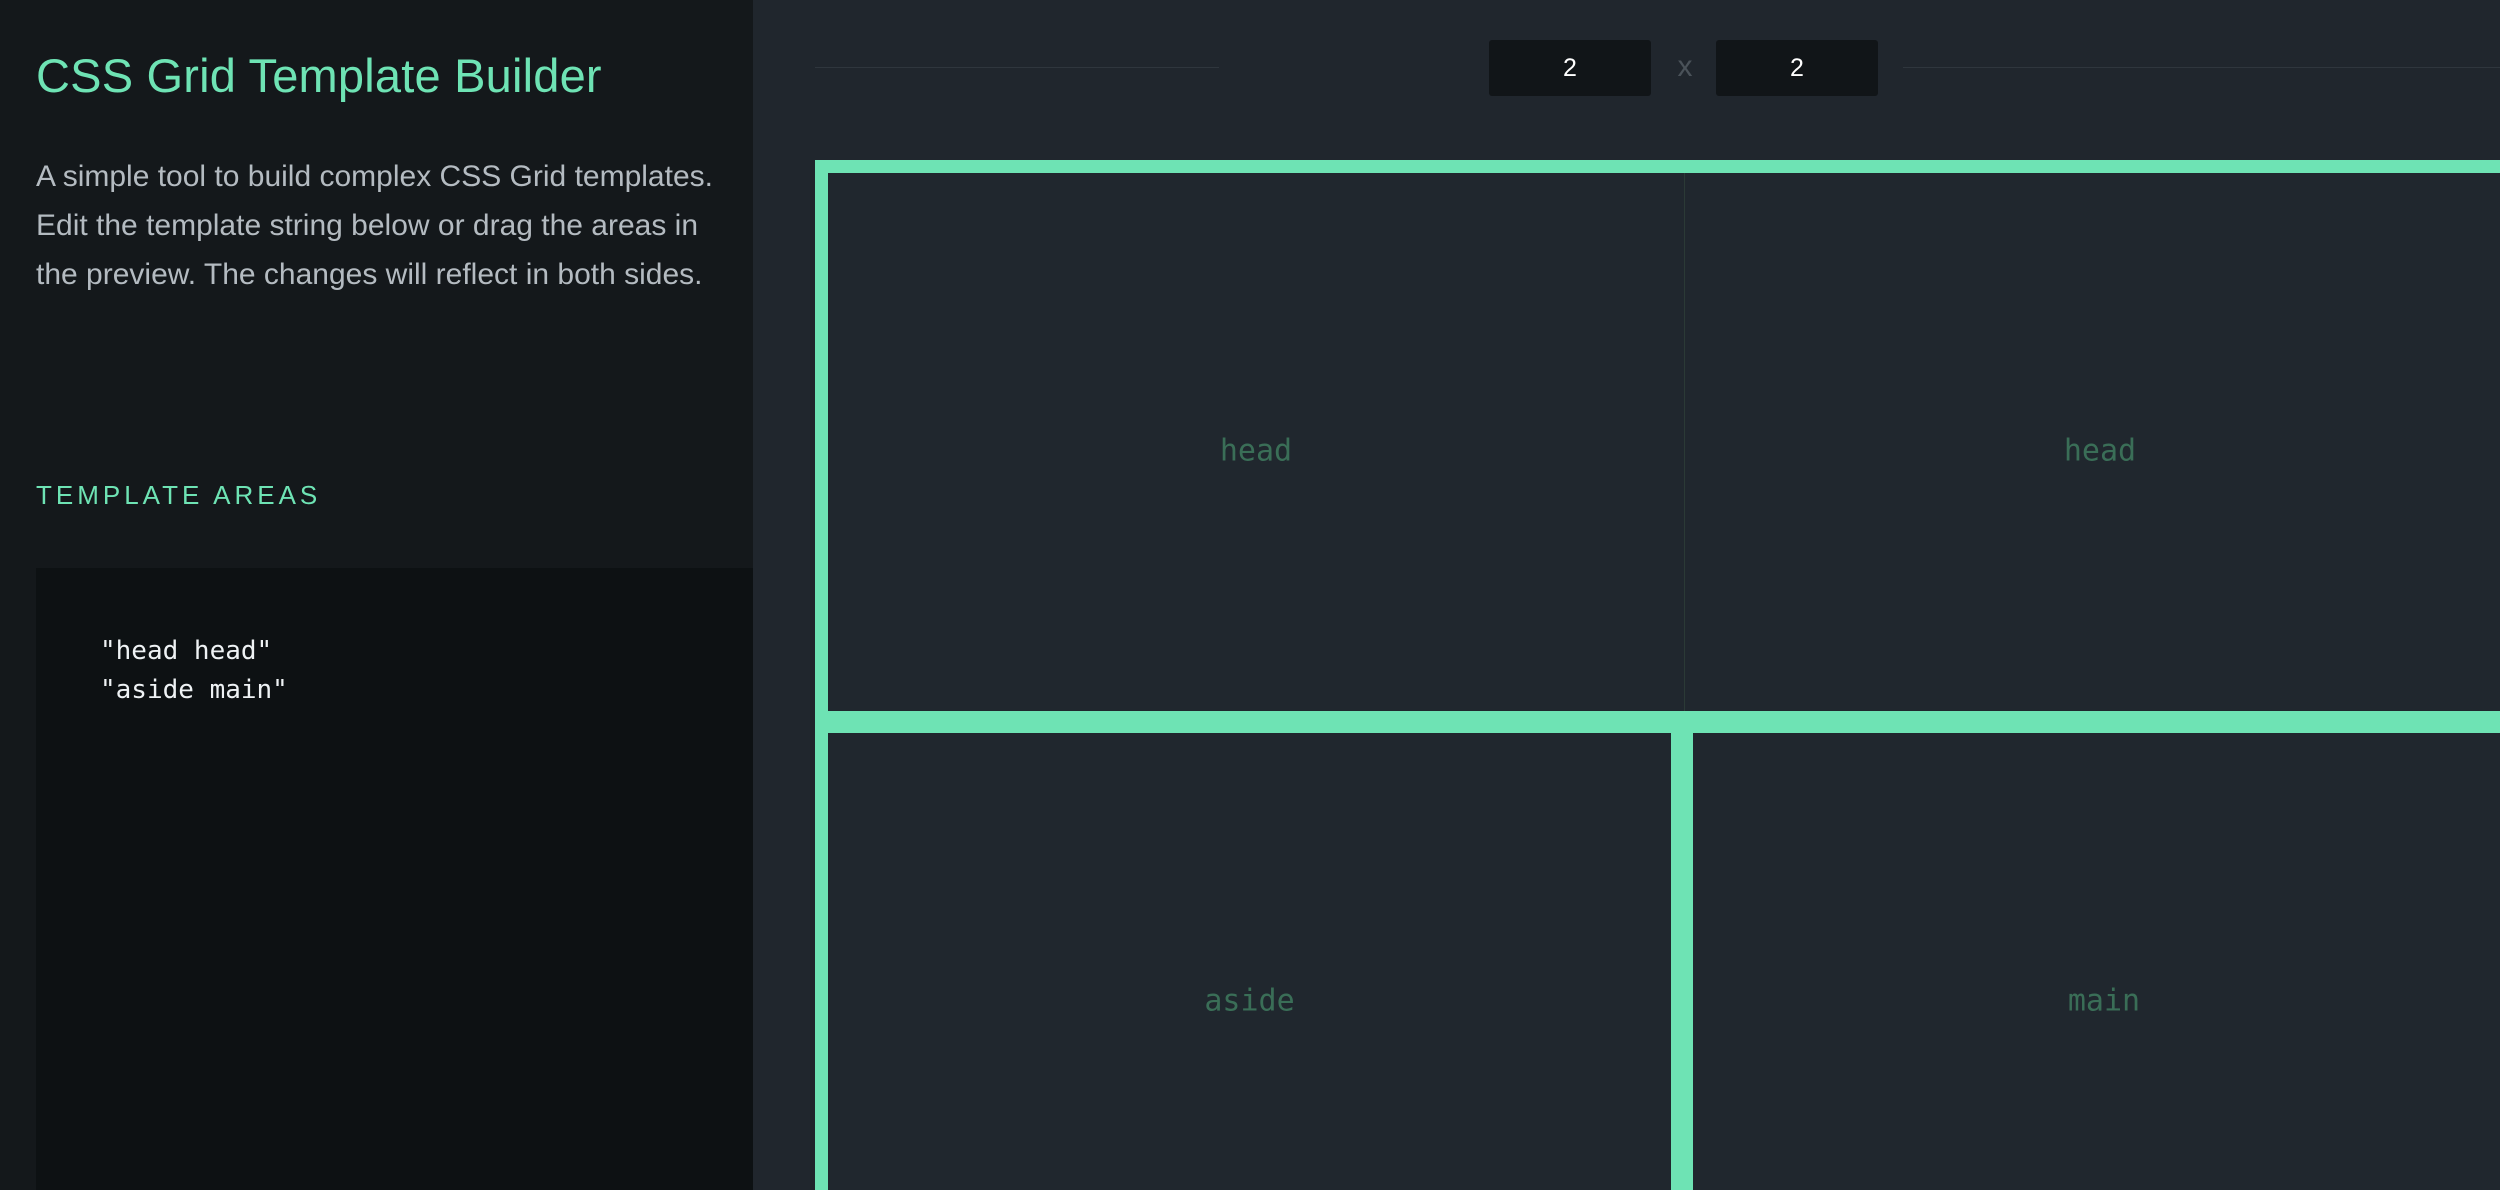  I want to click on grid-area-head-2: head, so click(2092, 442).